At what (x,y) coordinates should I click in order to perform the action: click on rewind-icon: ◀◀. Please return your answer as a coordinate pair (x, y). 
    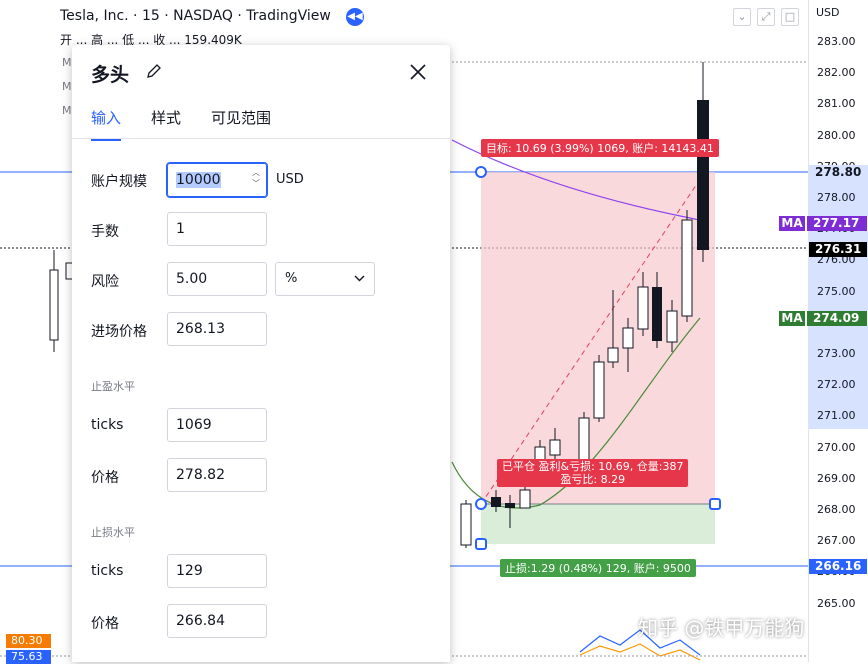
    Looking at the image, I should click on (355, 17).